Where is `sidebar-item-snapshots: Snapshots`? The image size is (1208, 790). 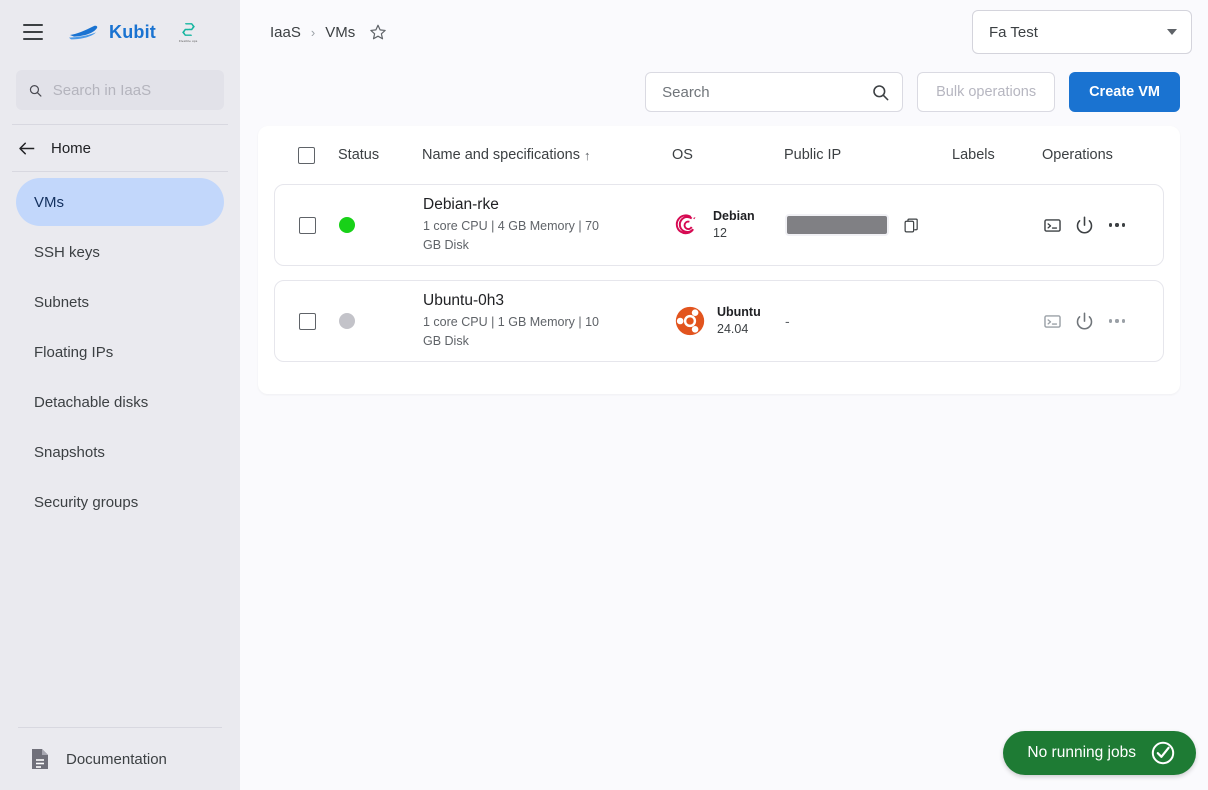 sidebar-item-snapshots: Snapshots is located at coordinates (120, 452).